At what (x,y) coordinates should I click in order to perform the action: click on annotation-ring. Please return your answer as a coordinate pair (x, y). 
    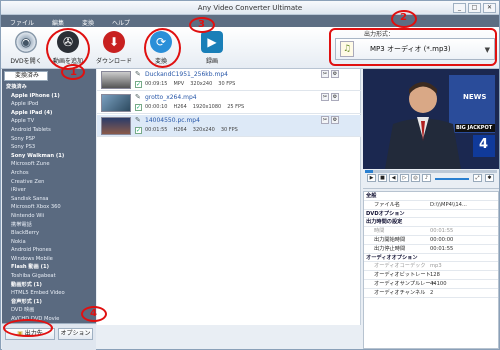
    Looking at the image, I should click on (413, 47).